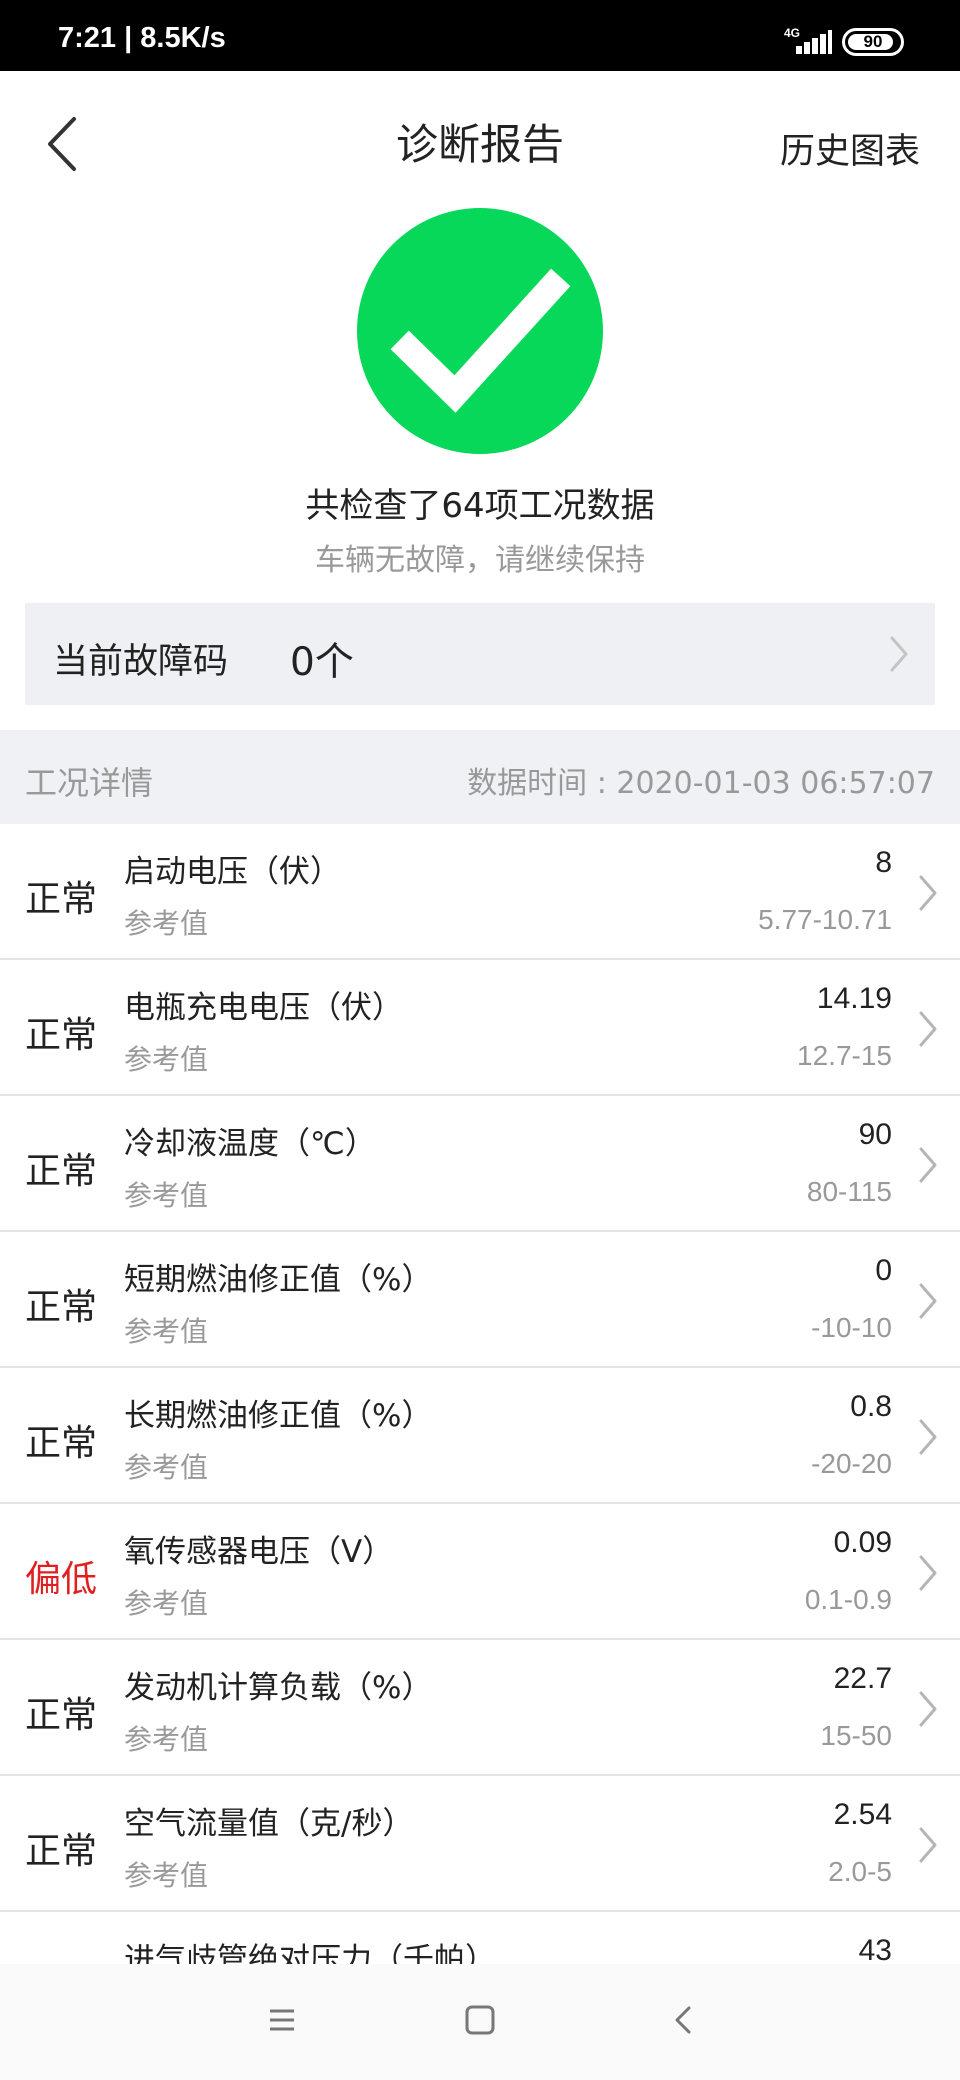 The width and height of the screenshot is (960, 2080). I want to click on item-value: 0, so click(883, 1270).